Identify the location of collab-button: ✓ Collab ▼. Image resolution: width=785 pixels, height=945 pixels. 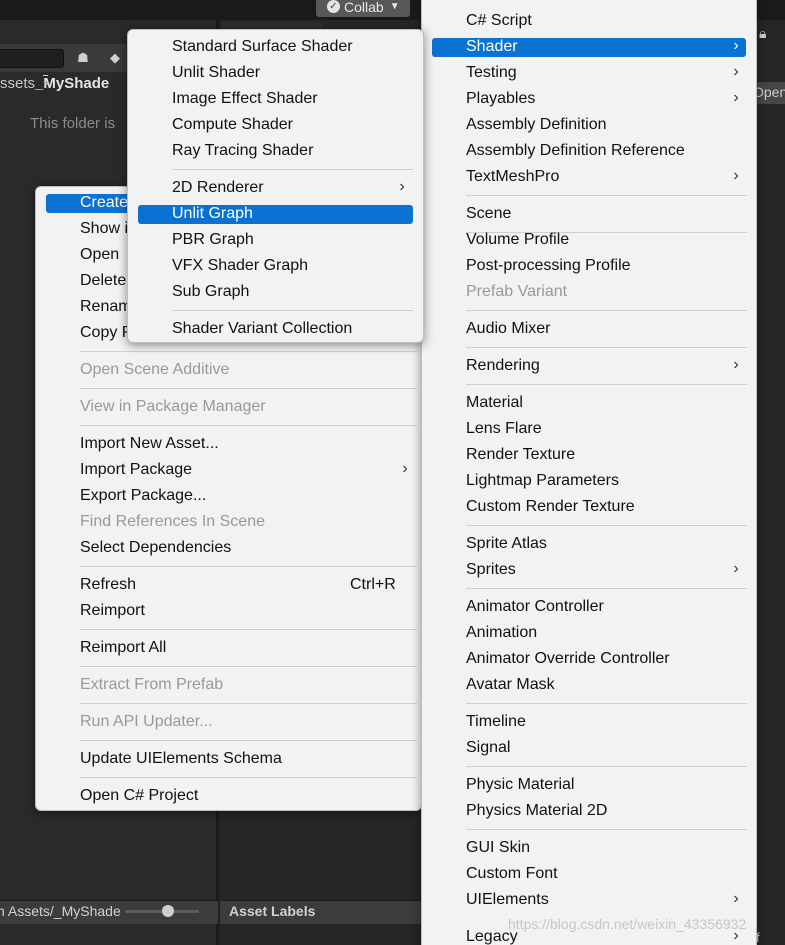
(363, 8).